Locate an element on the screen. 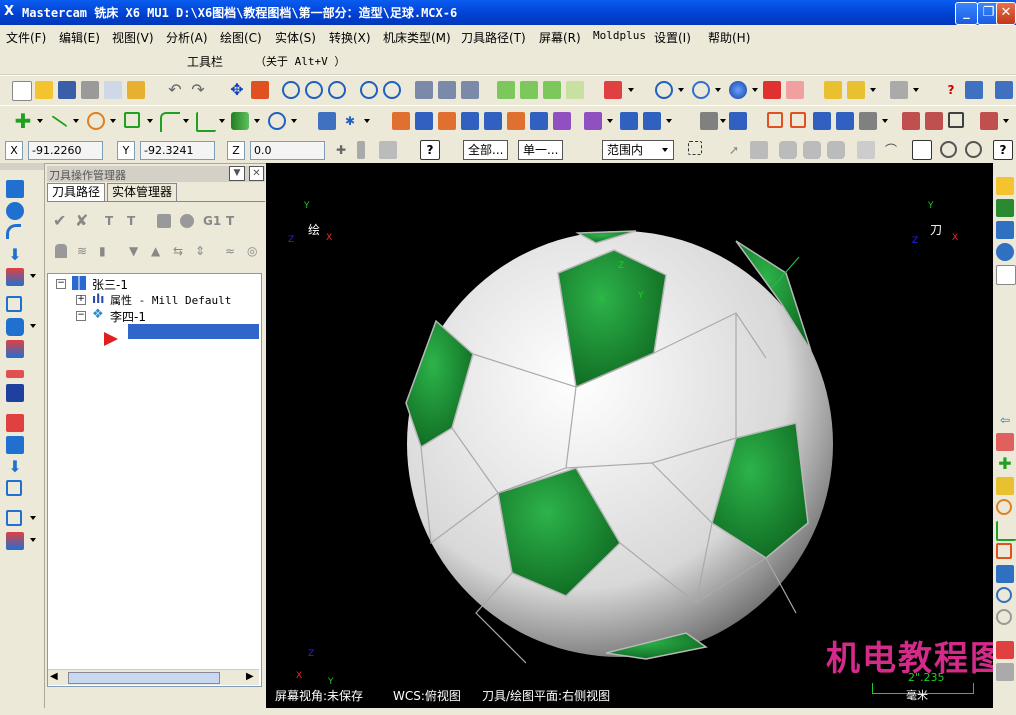  fillet-icon is located at coordinates (170, 122).